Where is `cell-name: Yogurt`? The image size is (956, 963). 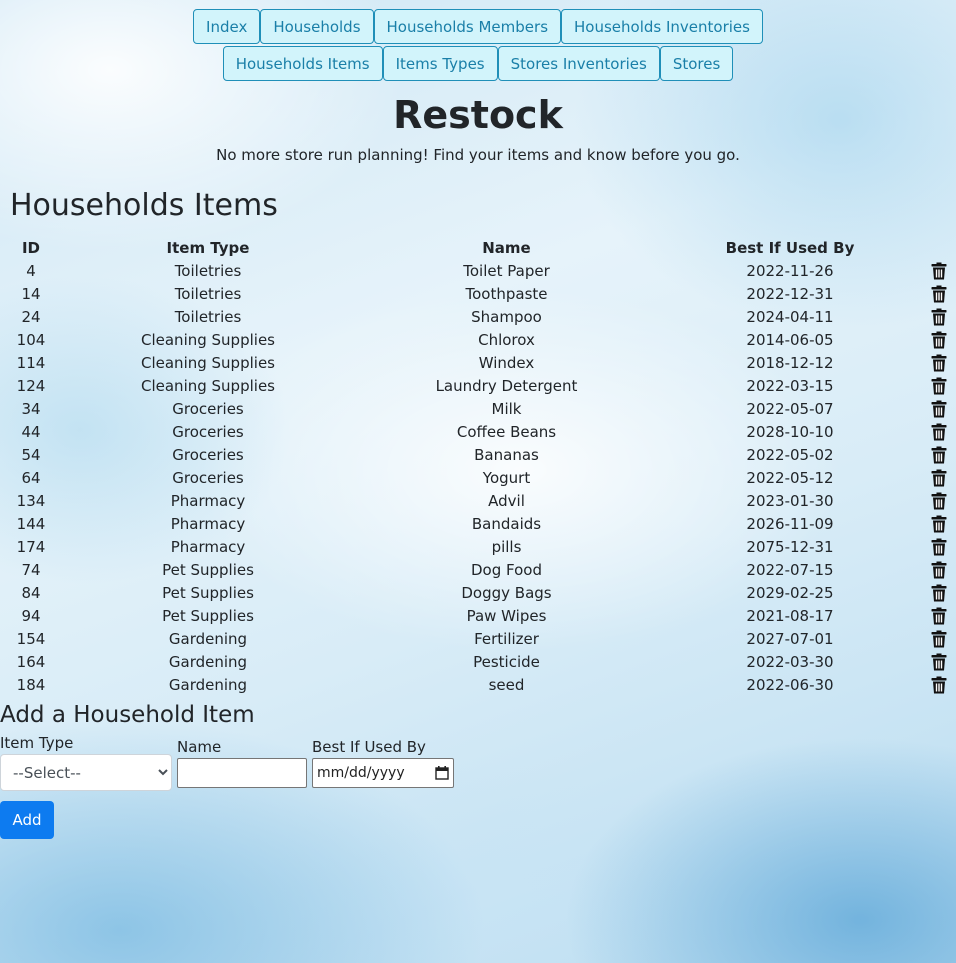
cell-name: Yogurt is located at coordinates (506, 477).